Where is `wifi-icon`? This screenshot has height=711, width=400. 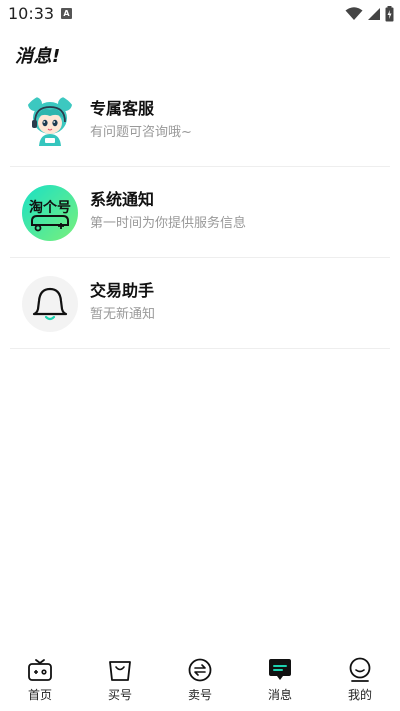
wifi-icon is located at coordinates (354, 13).